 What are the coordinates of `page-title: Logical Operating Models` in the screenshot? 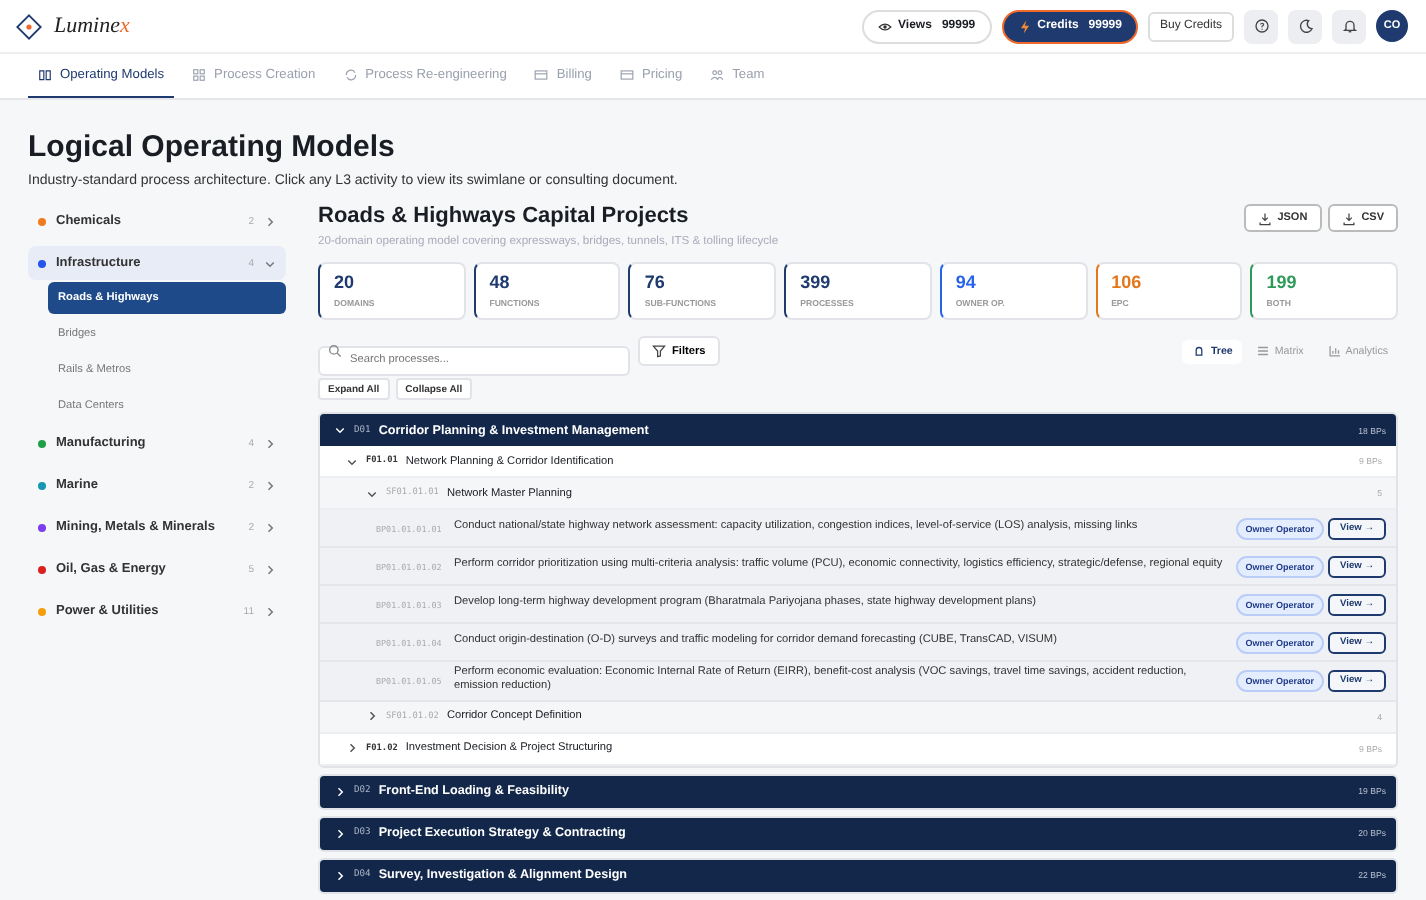 It's located at (212, 147).